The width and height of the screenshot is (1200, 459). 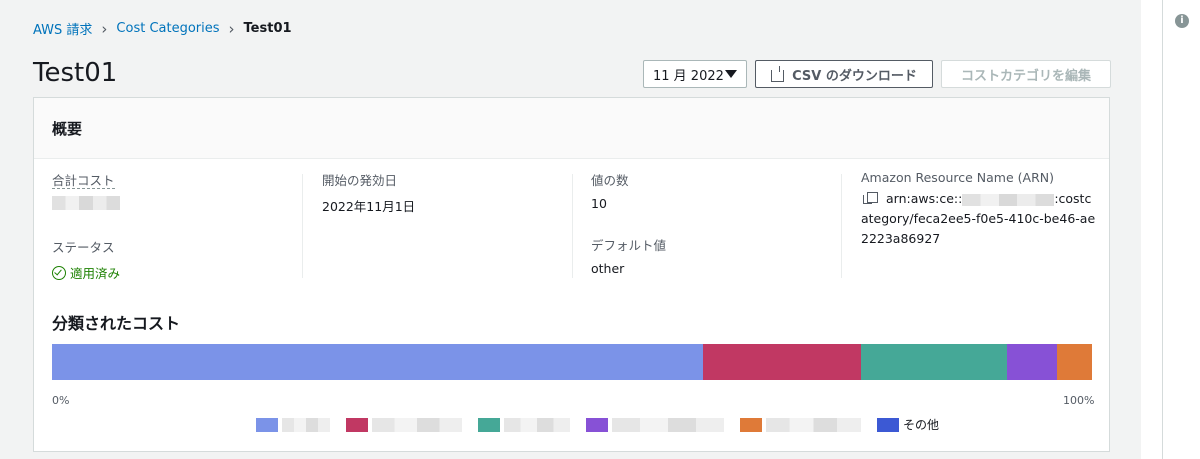 I want to click on month-select: 11 月 2022, so click(x=695, y=74).